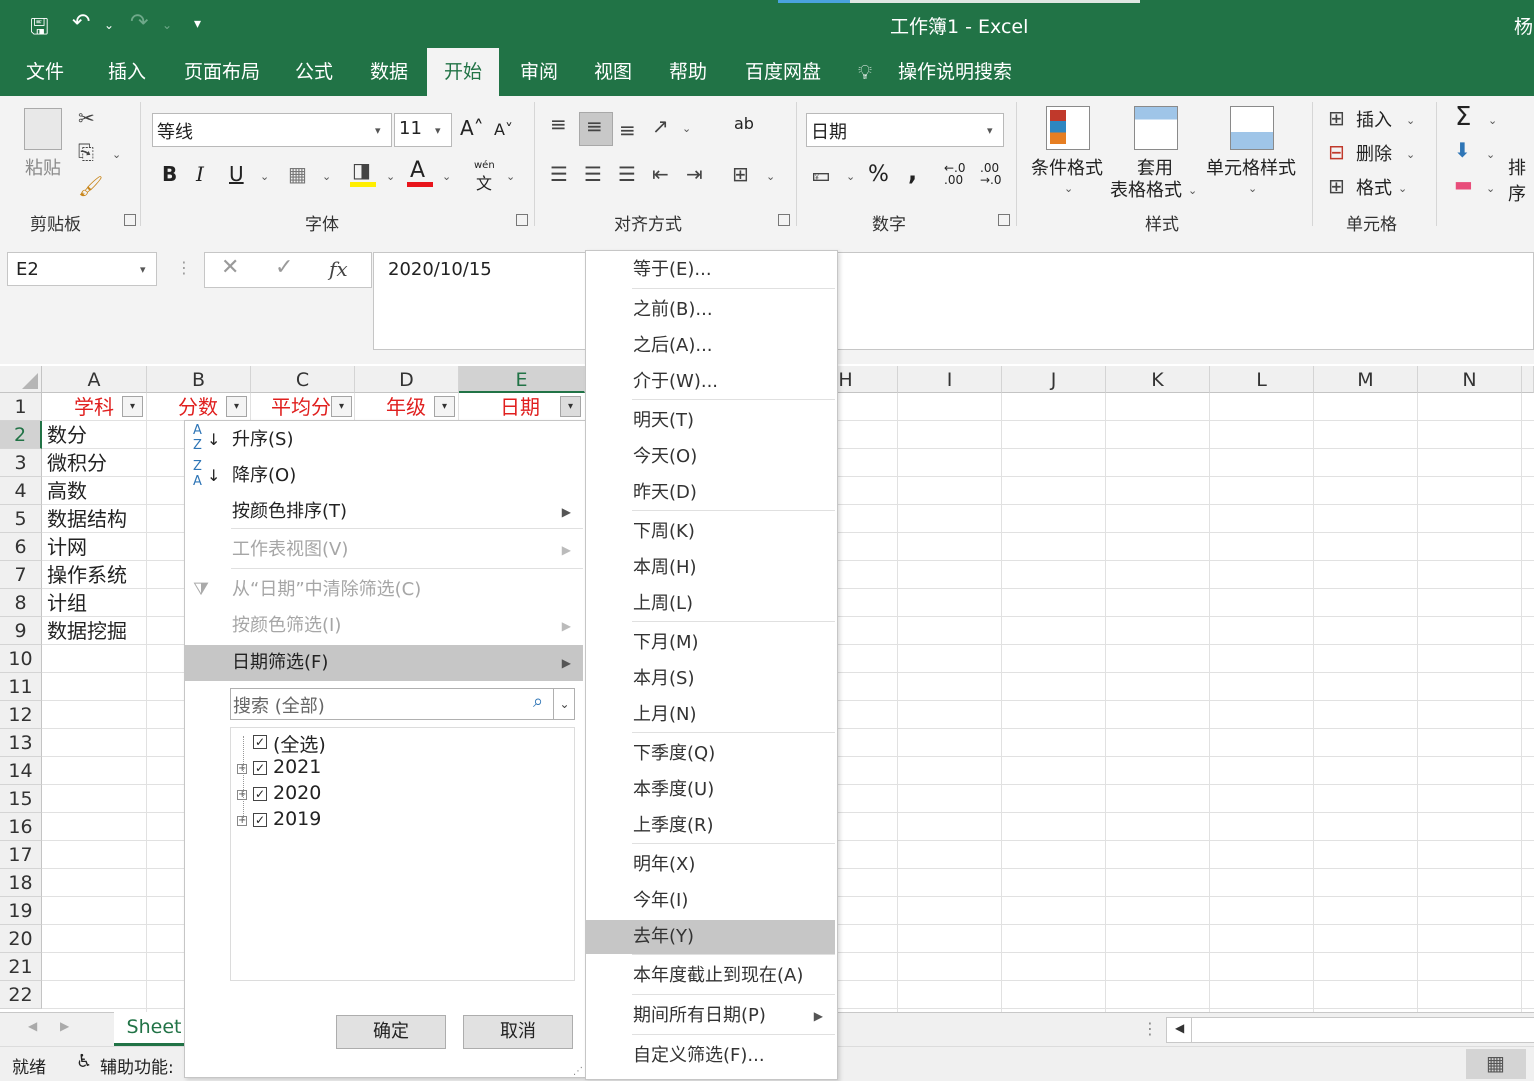  I want to click on column-header-n: N, so click(1470, 379).